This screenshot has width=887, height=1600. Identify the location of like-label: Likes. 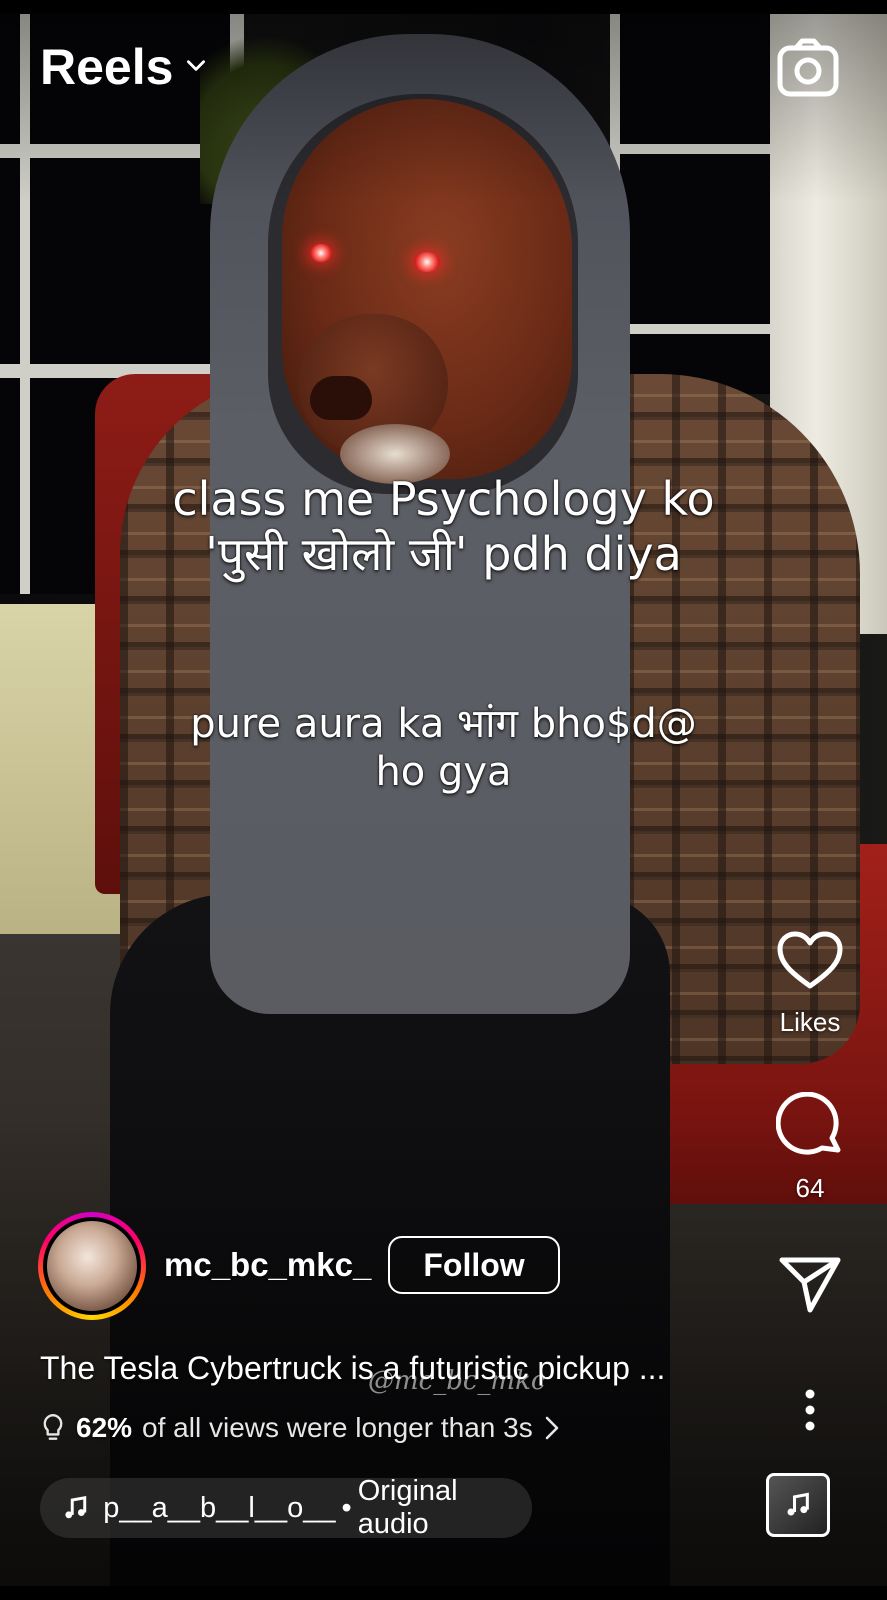
(810, 1022).